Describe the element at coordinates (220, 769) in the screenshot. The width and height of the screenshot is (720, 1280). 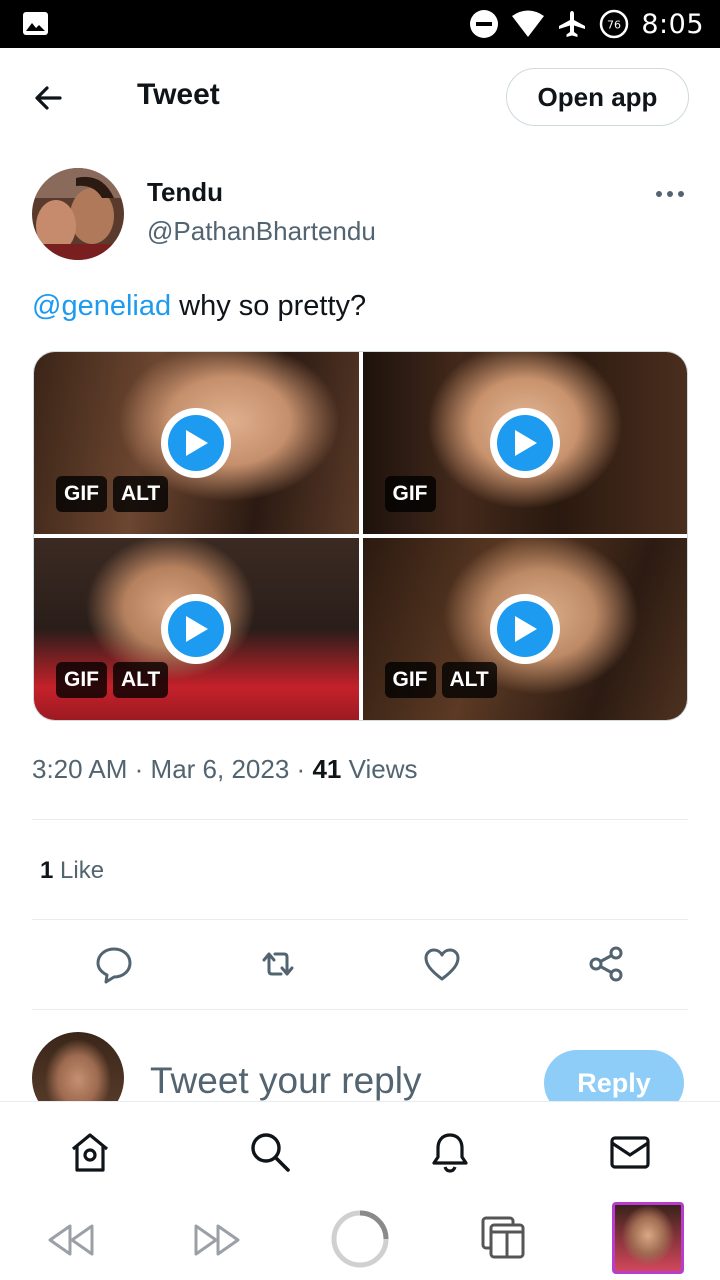
I see `tweet-date: Mar 6, 2023` at that location.